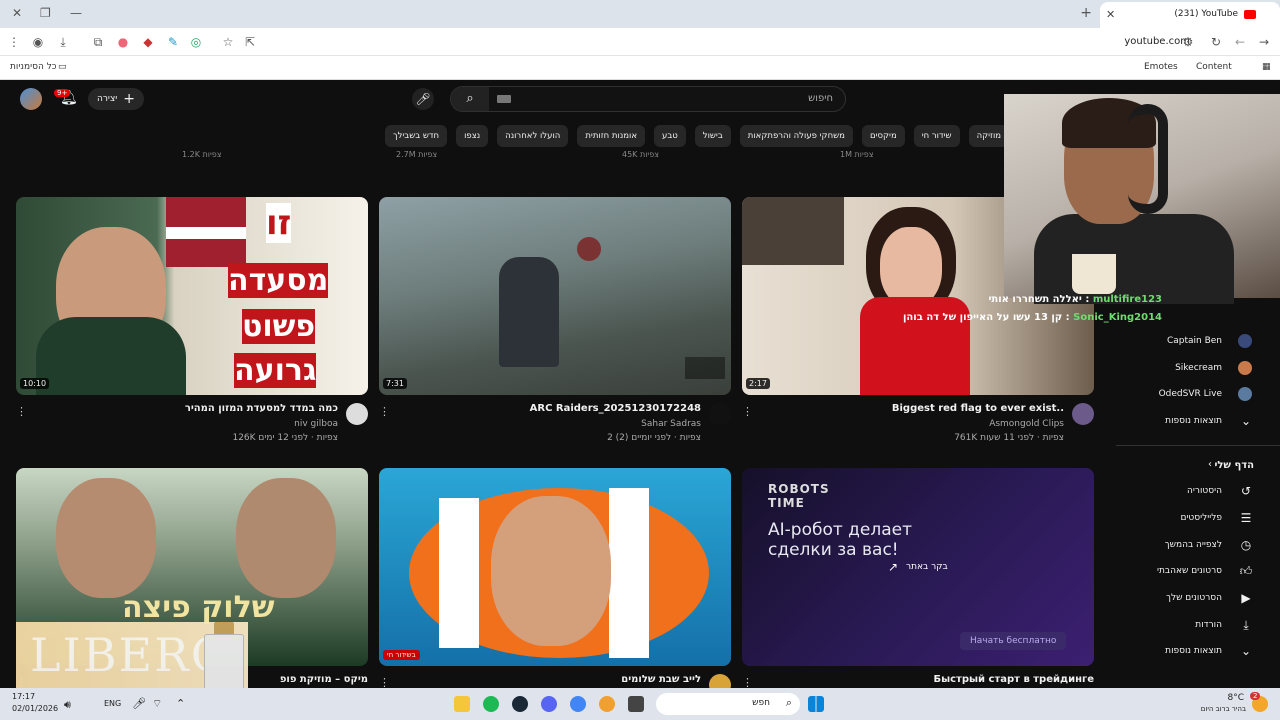 The width and height of the screenshot is (1280, 720). What do you see at coordinates (157, 704) in the screenshot?
I see `wifi-icon: ⌔` at bounding box center [157, 704].